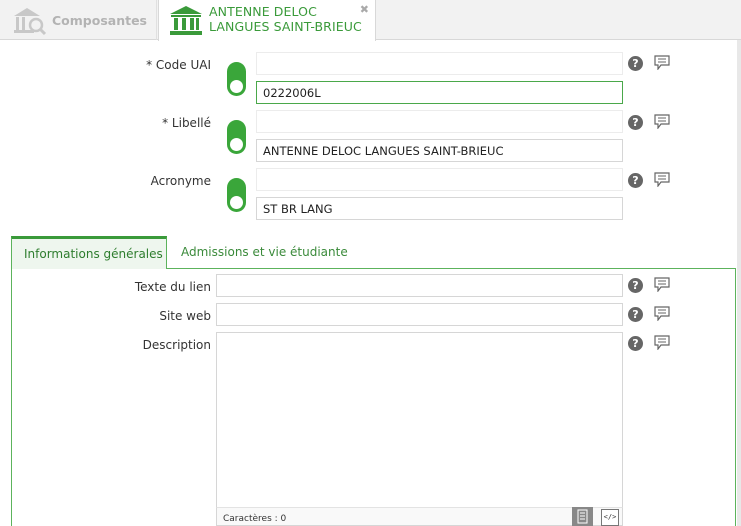  Describe the element at coordinates (264, 252) in the screenshot. I see `tab-admissions: Admissions et vie étudiante` at that location.